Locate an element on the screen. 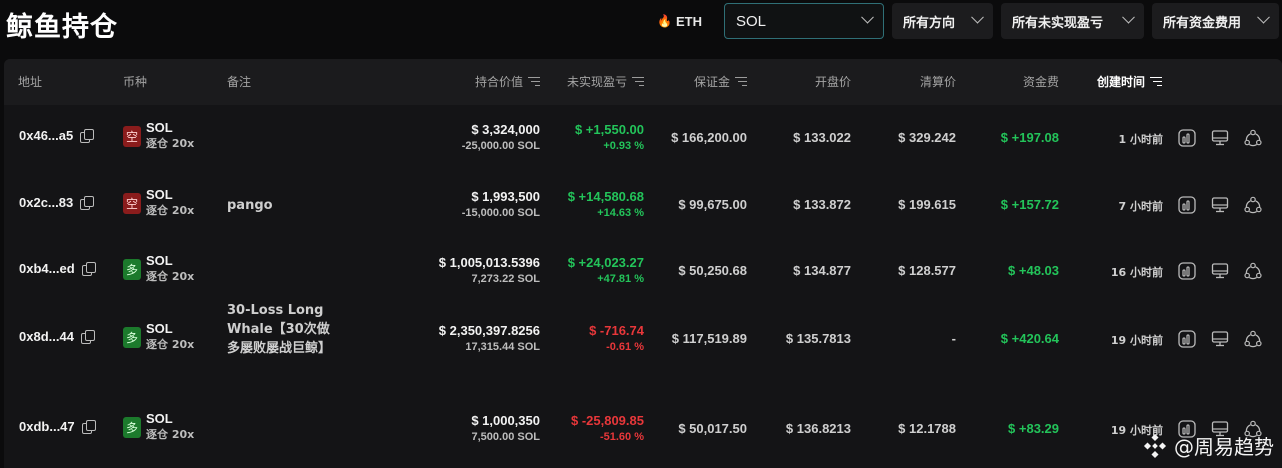 The height and width of the screenshot is (468, 1282). pnl-value: $ -716.74 is located at coordinates (616, 330).